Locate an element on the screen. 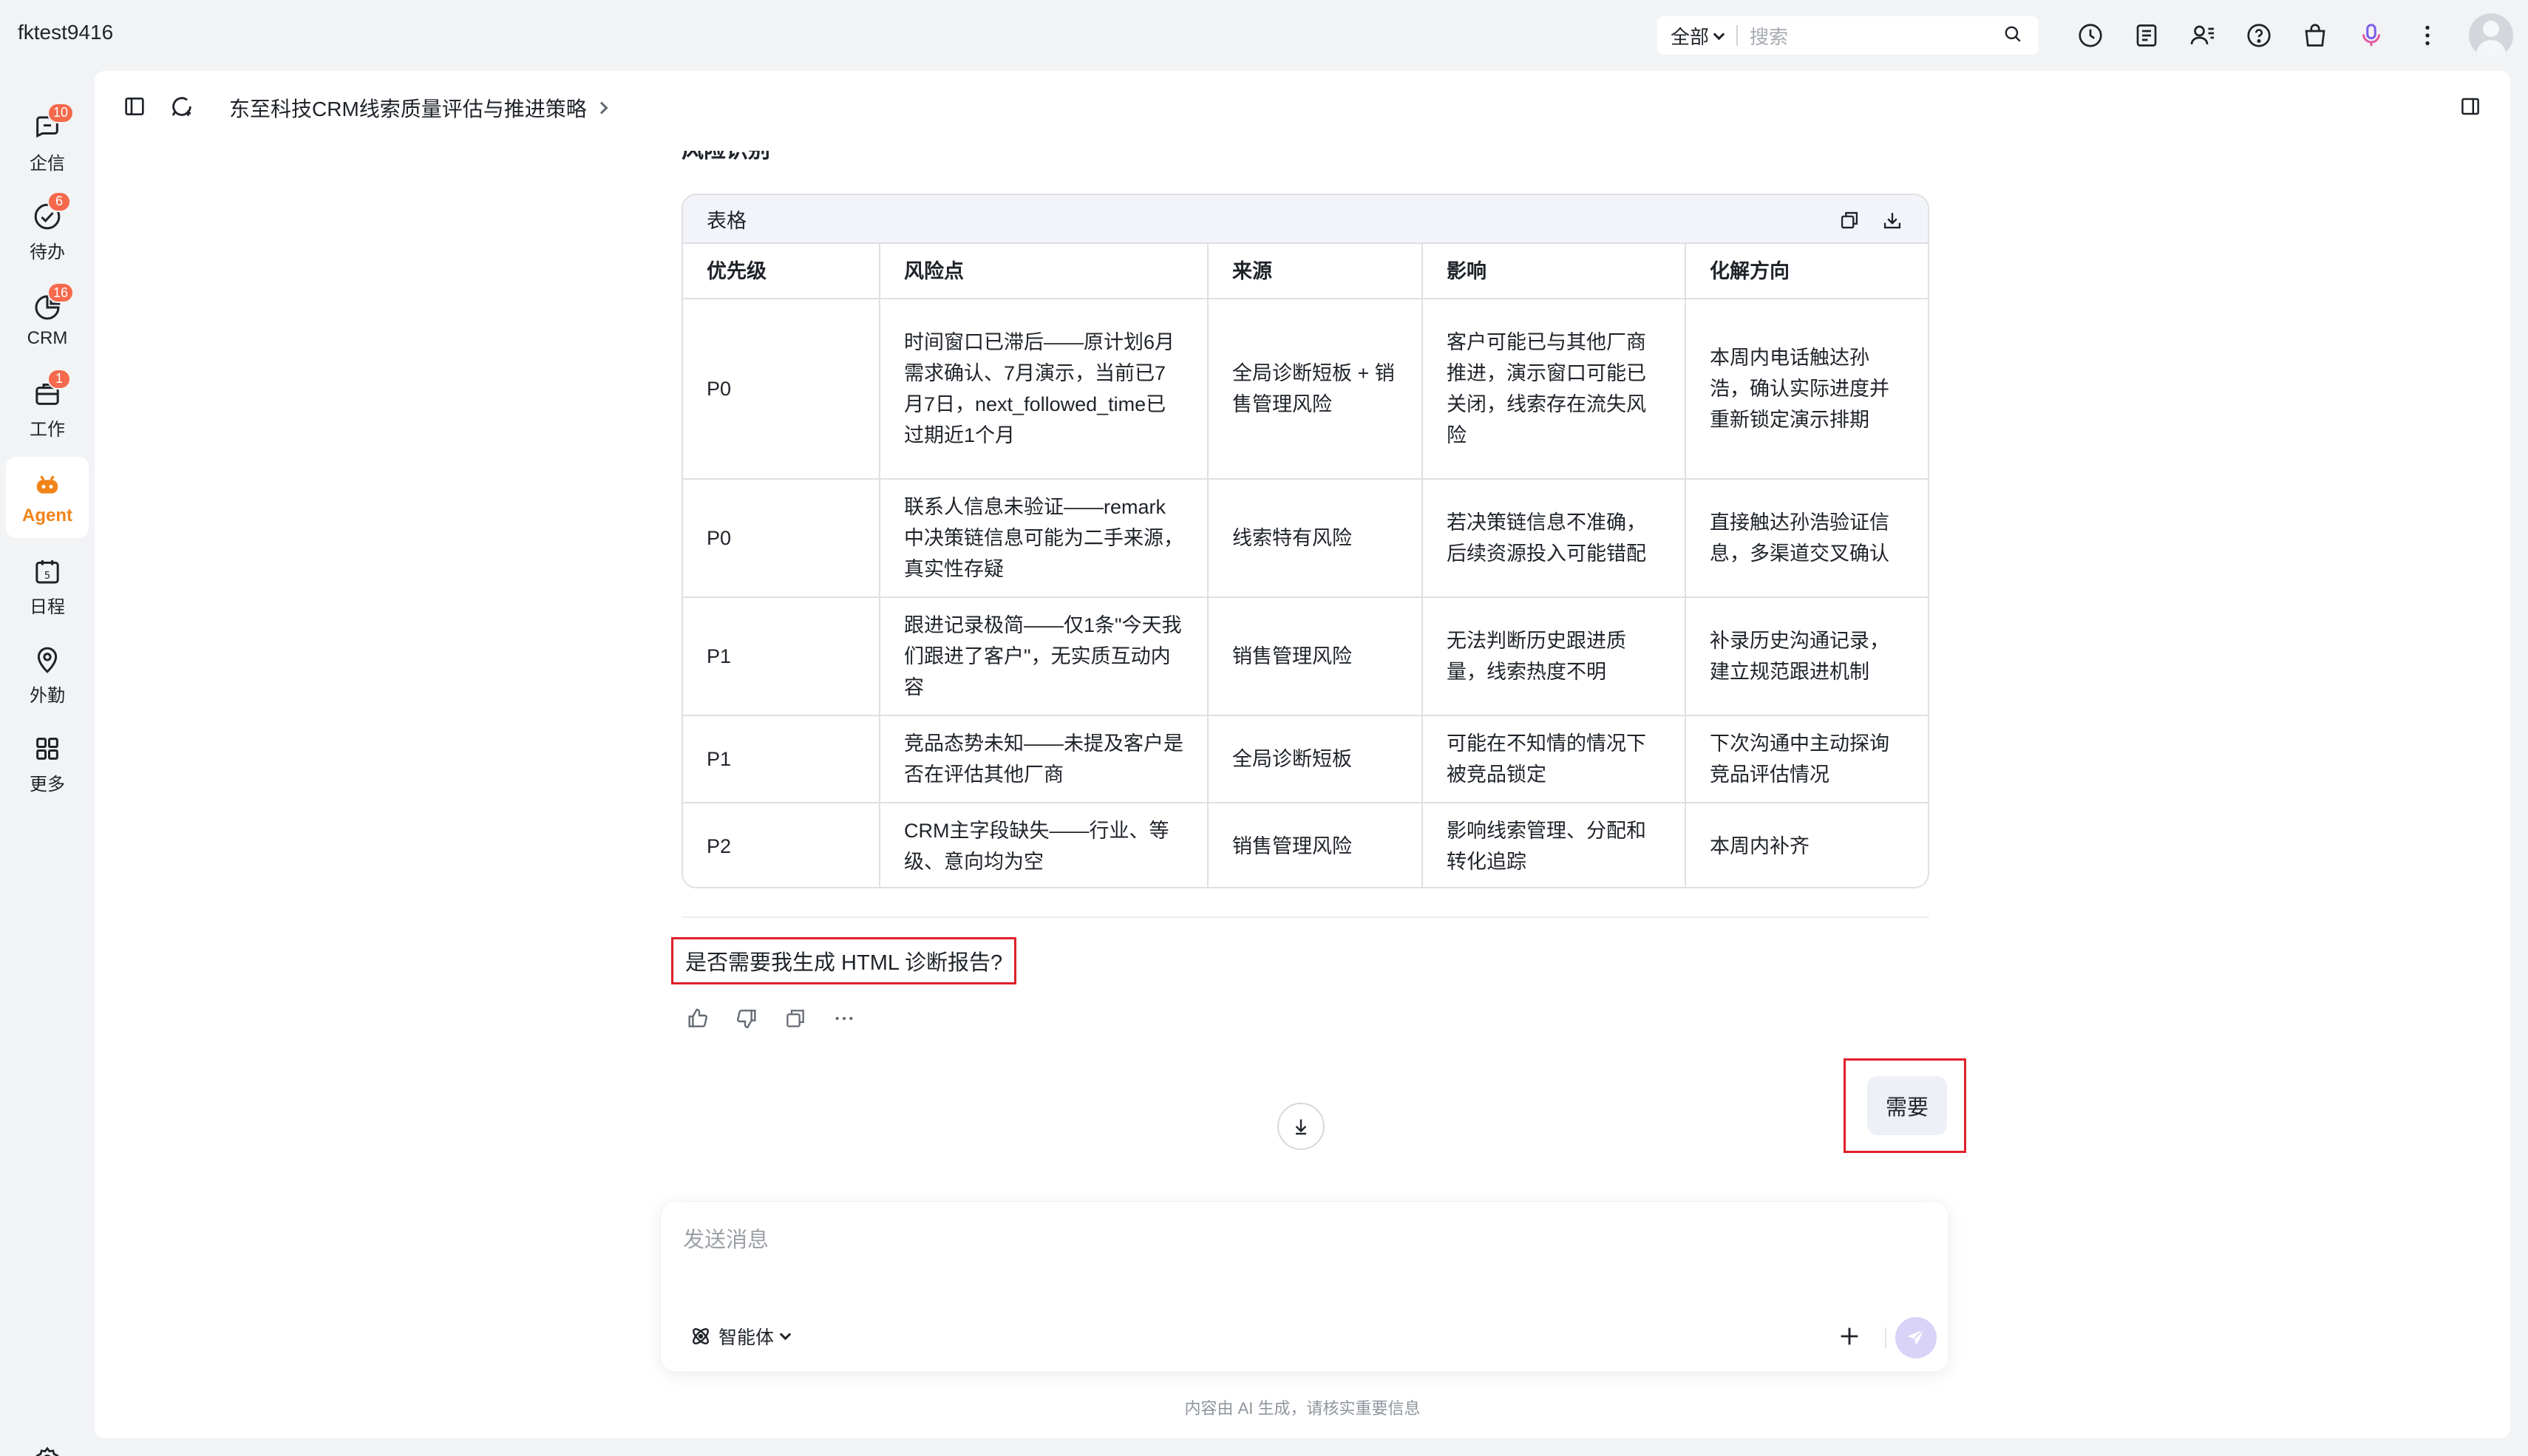 The width and height of the screenshot is (2528, 1456). search-scope-label: 全部 is located at coordinates (1690, 36).